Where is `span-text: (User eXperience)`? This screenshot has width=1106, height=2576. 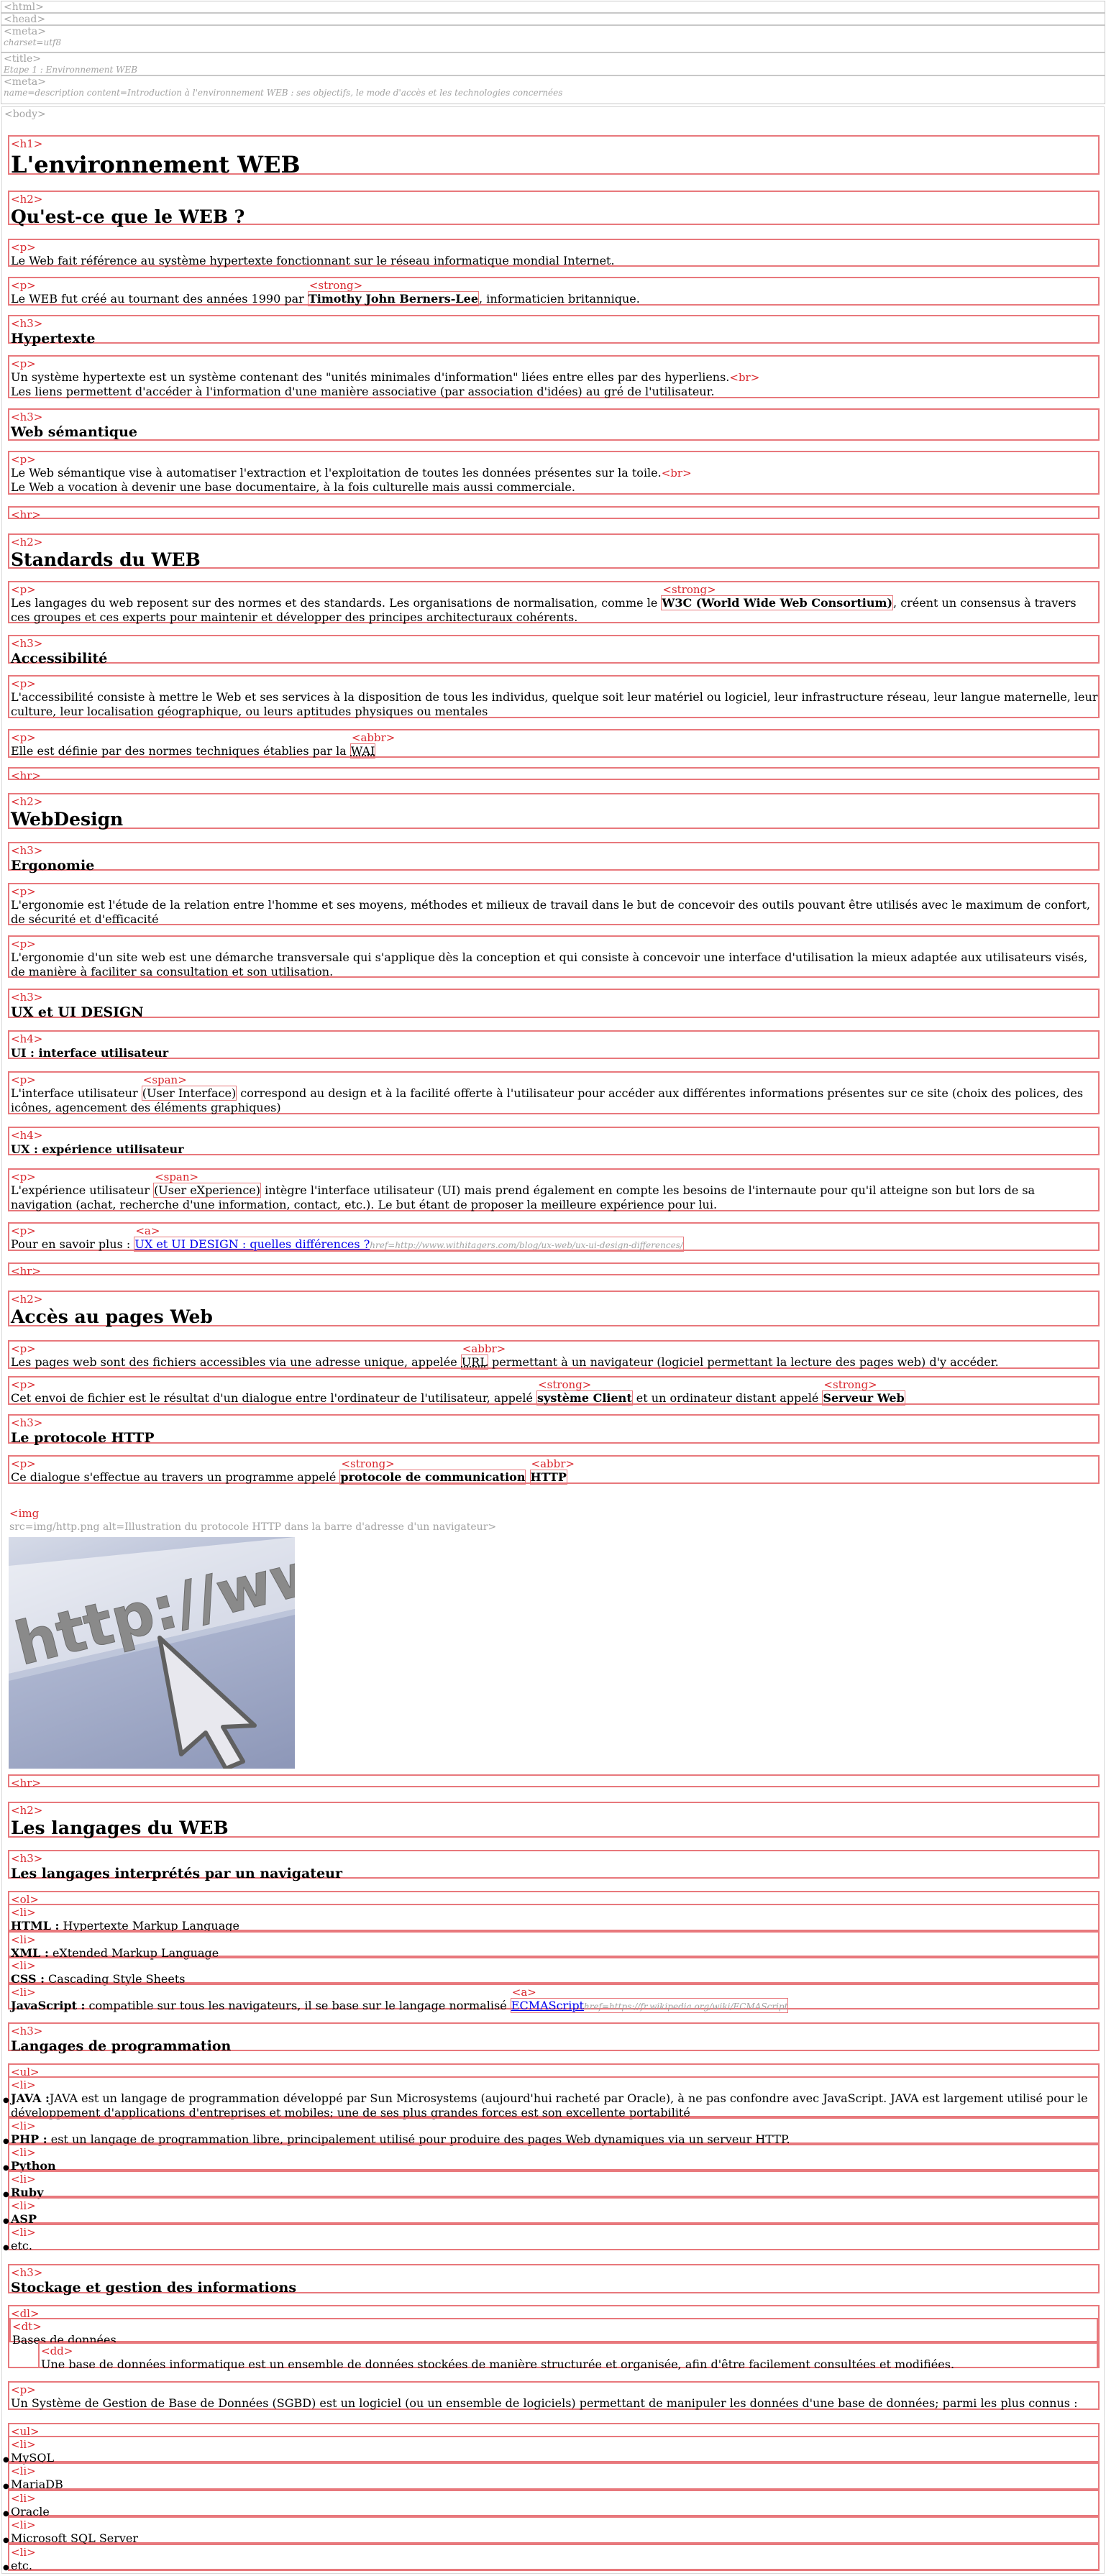 span-text: (User eXperience) is located at coordinates (207, 1190).